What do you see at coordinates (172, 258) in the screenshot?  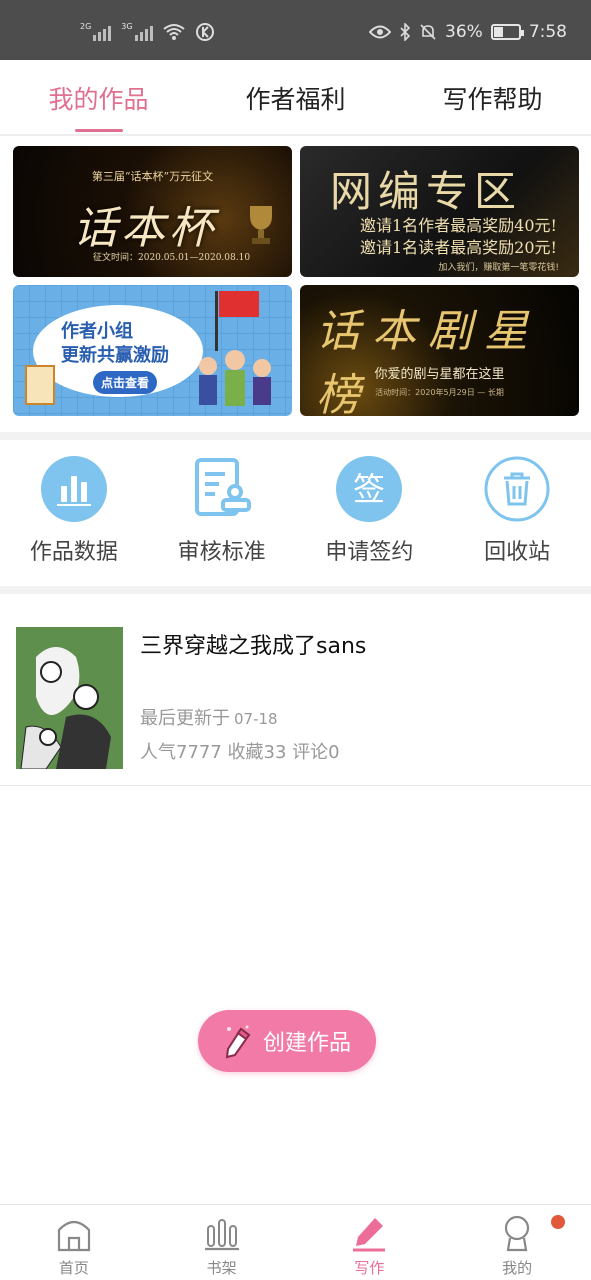 I see `banner-date: 征文时间：2020.05.01—2020.08.10` at bounding box center [172, 258].